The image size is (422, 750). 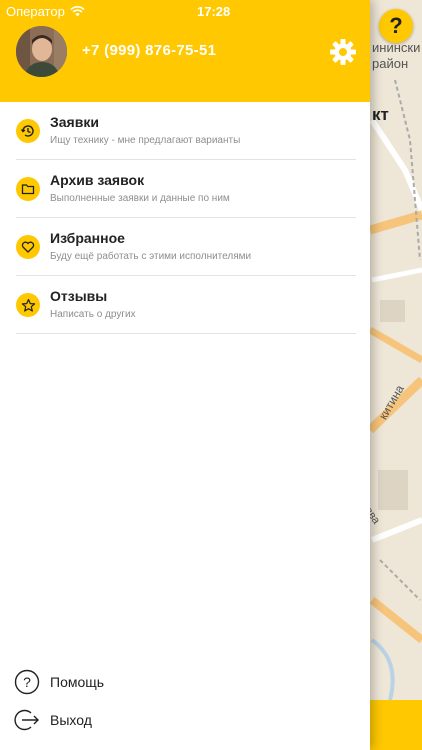 I want to click on help-button: ? Помощь, so click(x=114, y=682).